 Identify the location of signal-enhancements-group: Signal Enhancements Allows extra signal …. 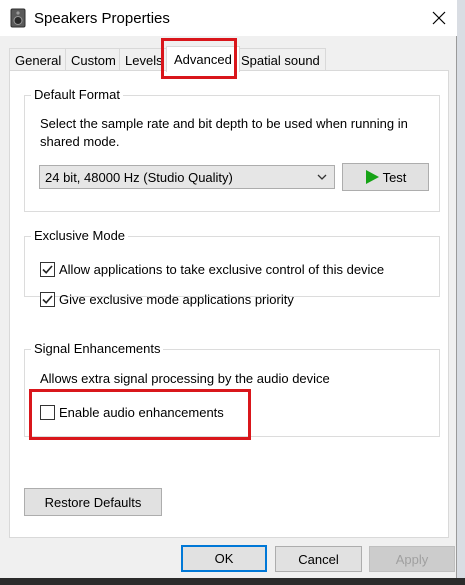
(232, 389).